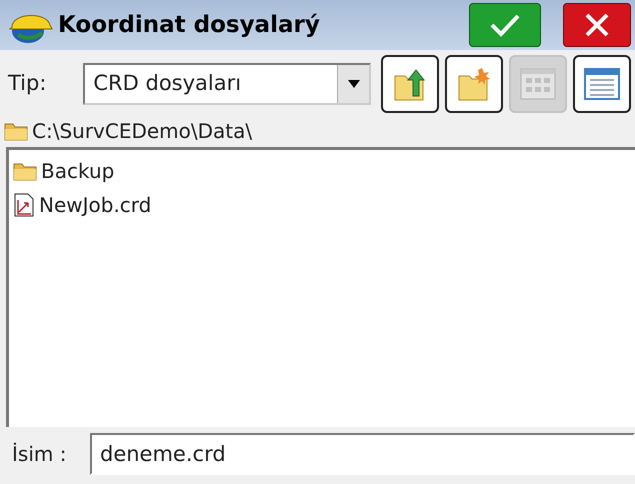 The height and width of the screenshot is (484, 635). I want to click on ok-button, so click(505, 25).